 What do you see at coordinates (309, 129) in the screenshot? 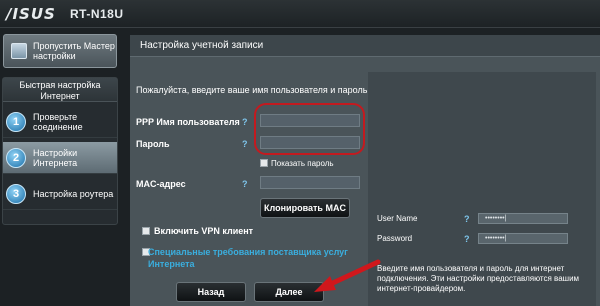
I see `highlight-ring` at bounding box center [309, 129].